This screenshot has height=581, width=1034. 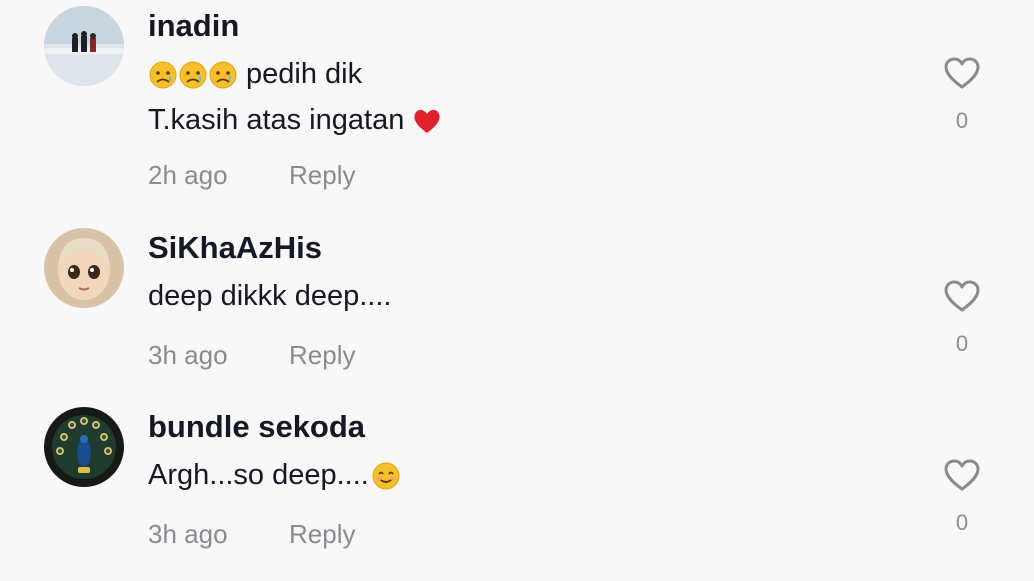 What do you see at coordinates (256, 427) in the screenshot?
I see `username: bundle sekoda` at bounding box center [256, 427].